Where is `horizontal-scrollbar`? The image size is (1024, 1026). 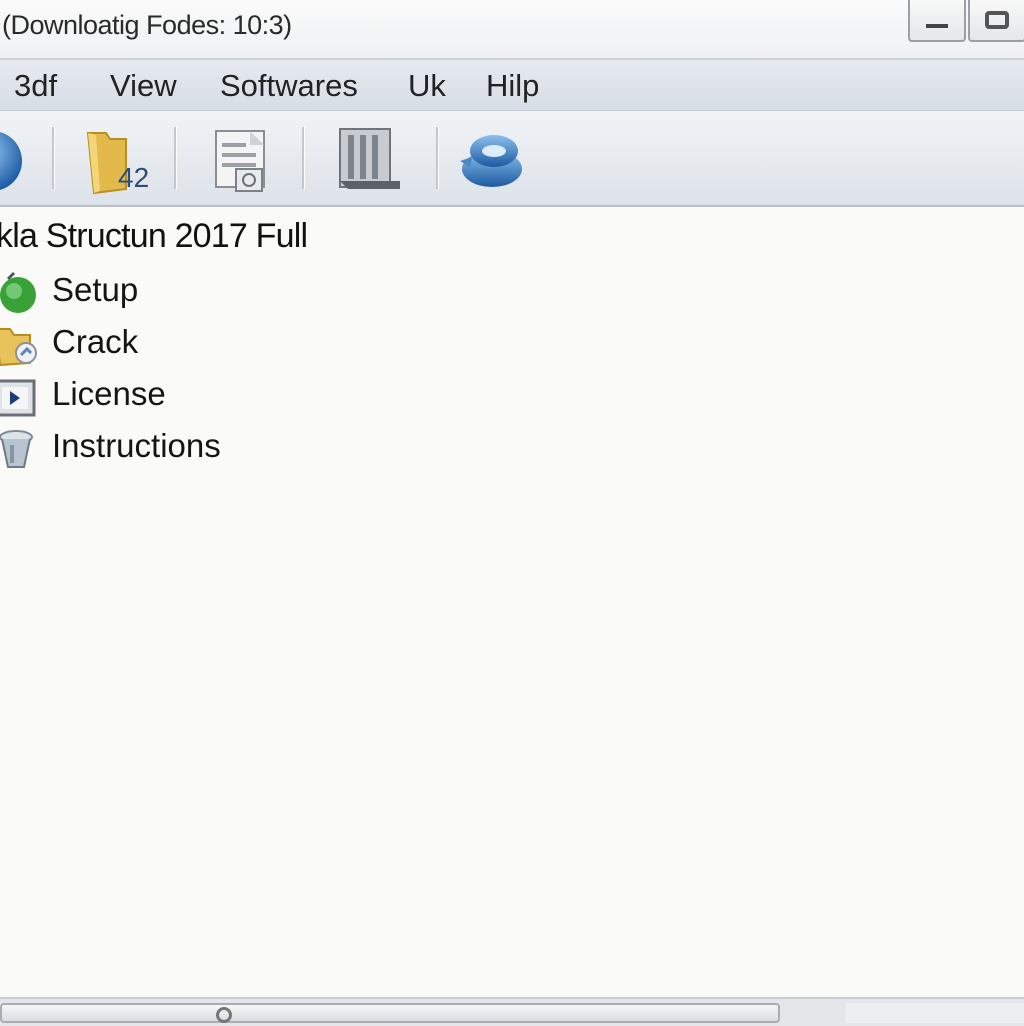 horizontal-scrollbar is located at coordinates (512, 1011).